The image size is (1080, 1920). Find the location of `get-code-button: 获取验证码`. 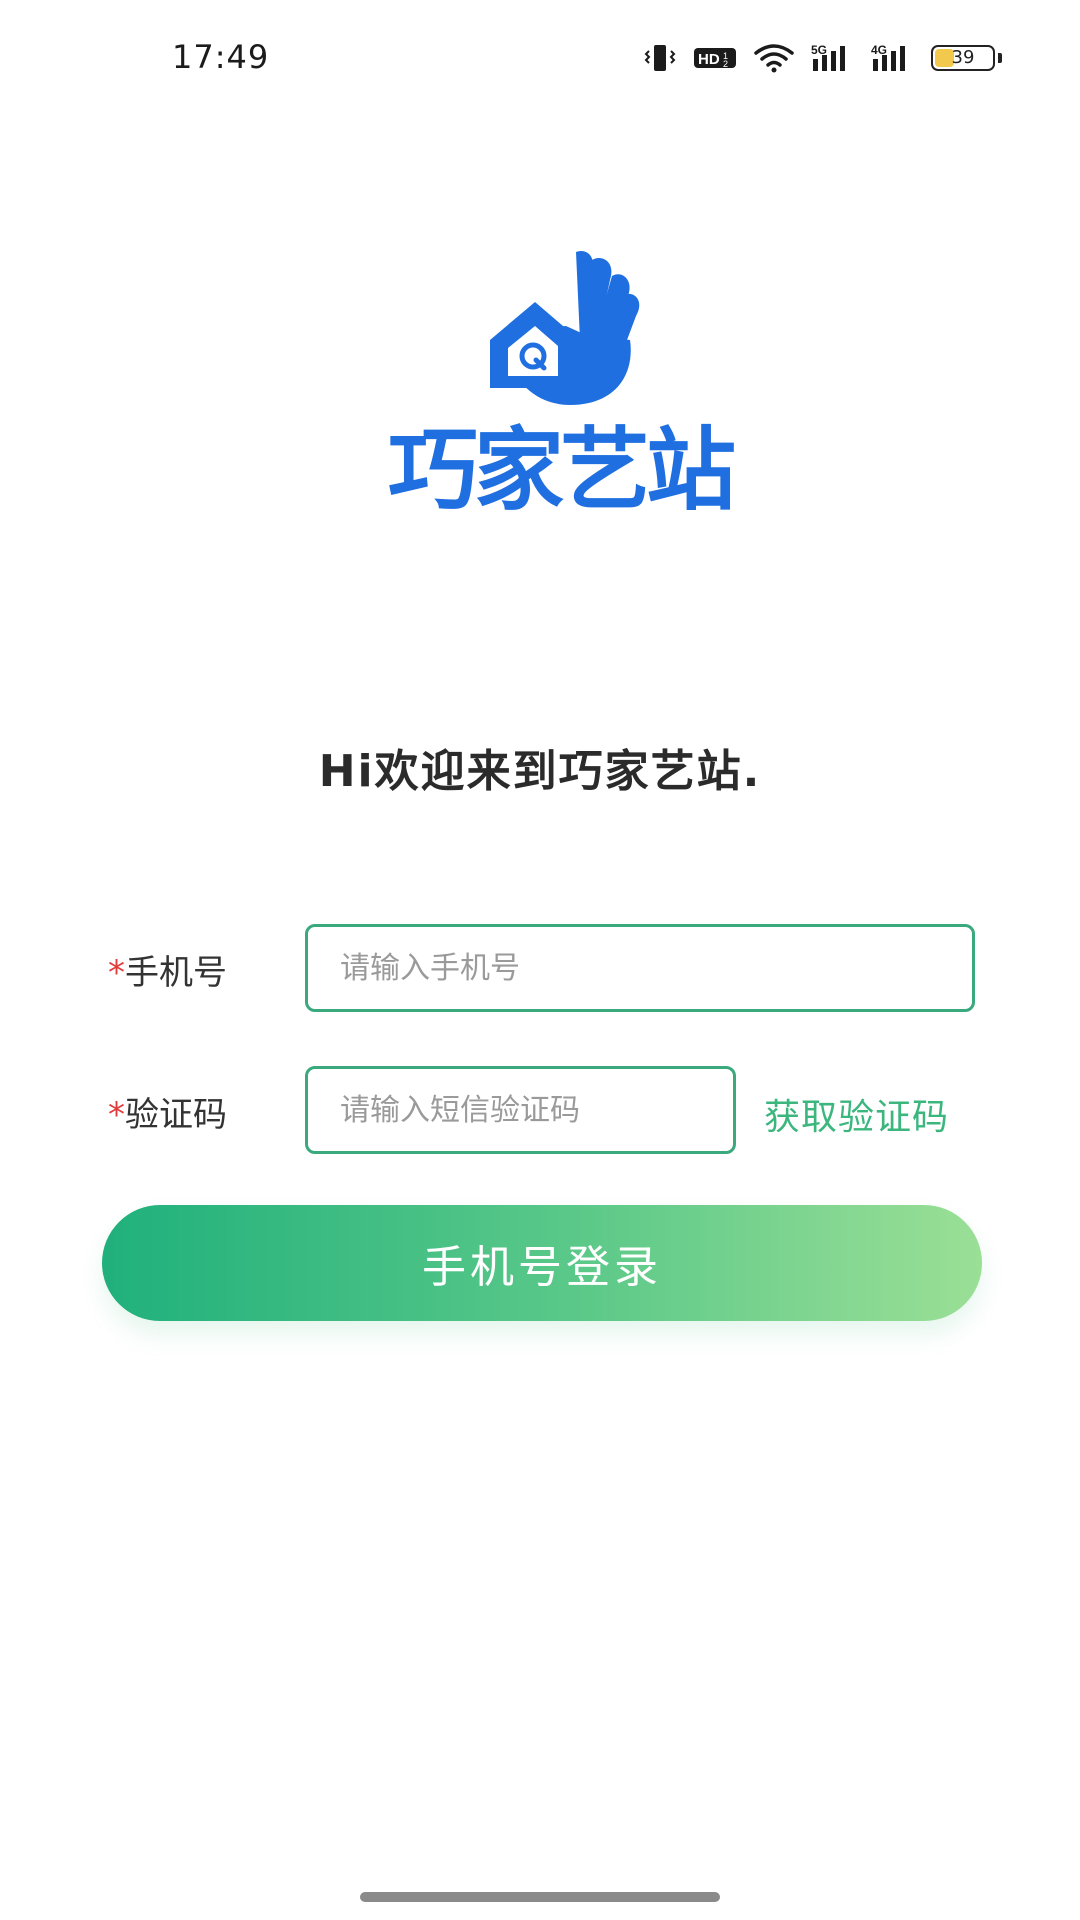

get-code-button: 获取验证码 is located at coordinates (856, 1114).